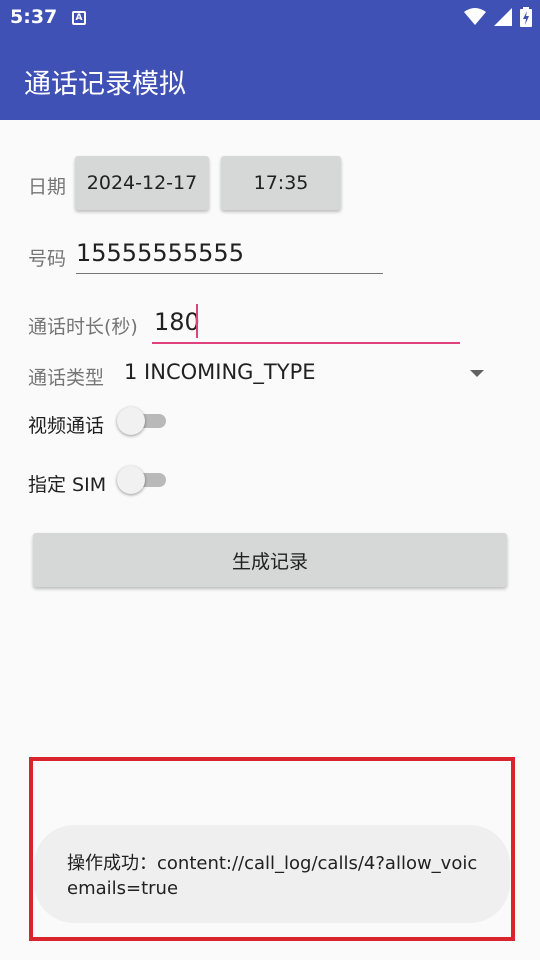  Describe the element at coordinates (270, 560) in the screenshot. I see `generate-record-button: 生成记录` at that location.